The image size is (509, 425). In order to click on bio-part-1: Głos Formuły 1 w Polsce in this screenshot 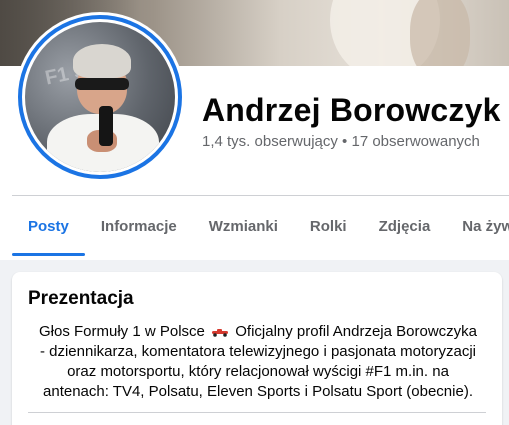, I will do `click(122, 331)`.